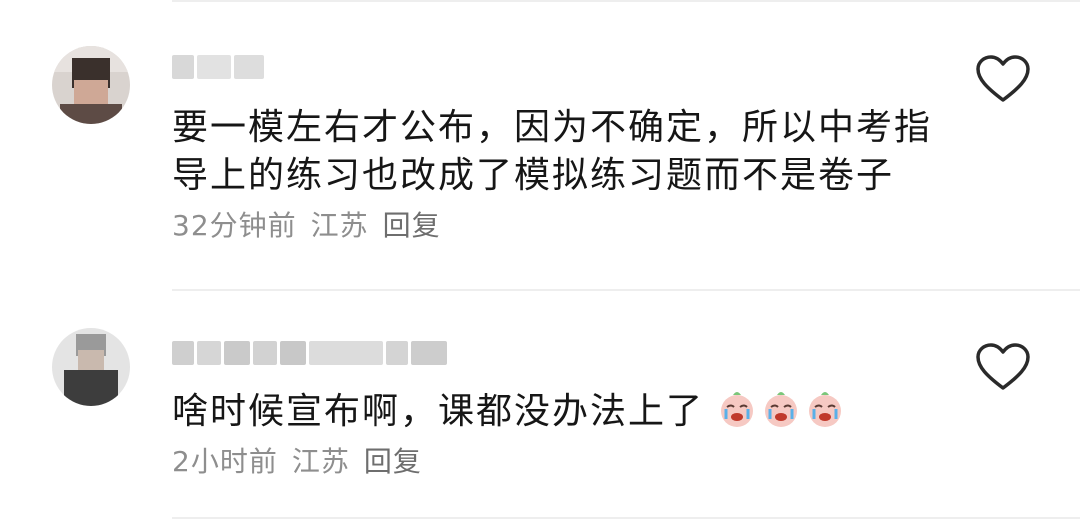 This screenshot has width=1080, height=521. I want to click on comment-time: 32分钟前, so click(234, 225).